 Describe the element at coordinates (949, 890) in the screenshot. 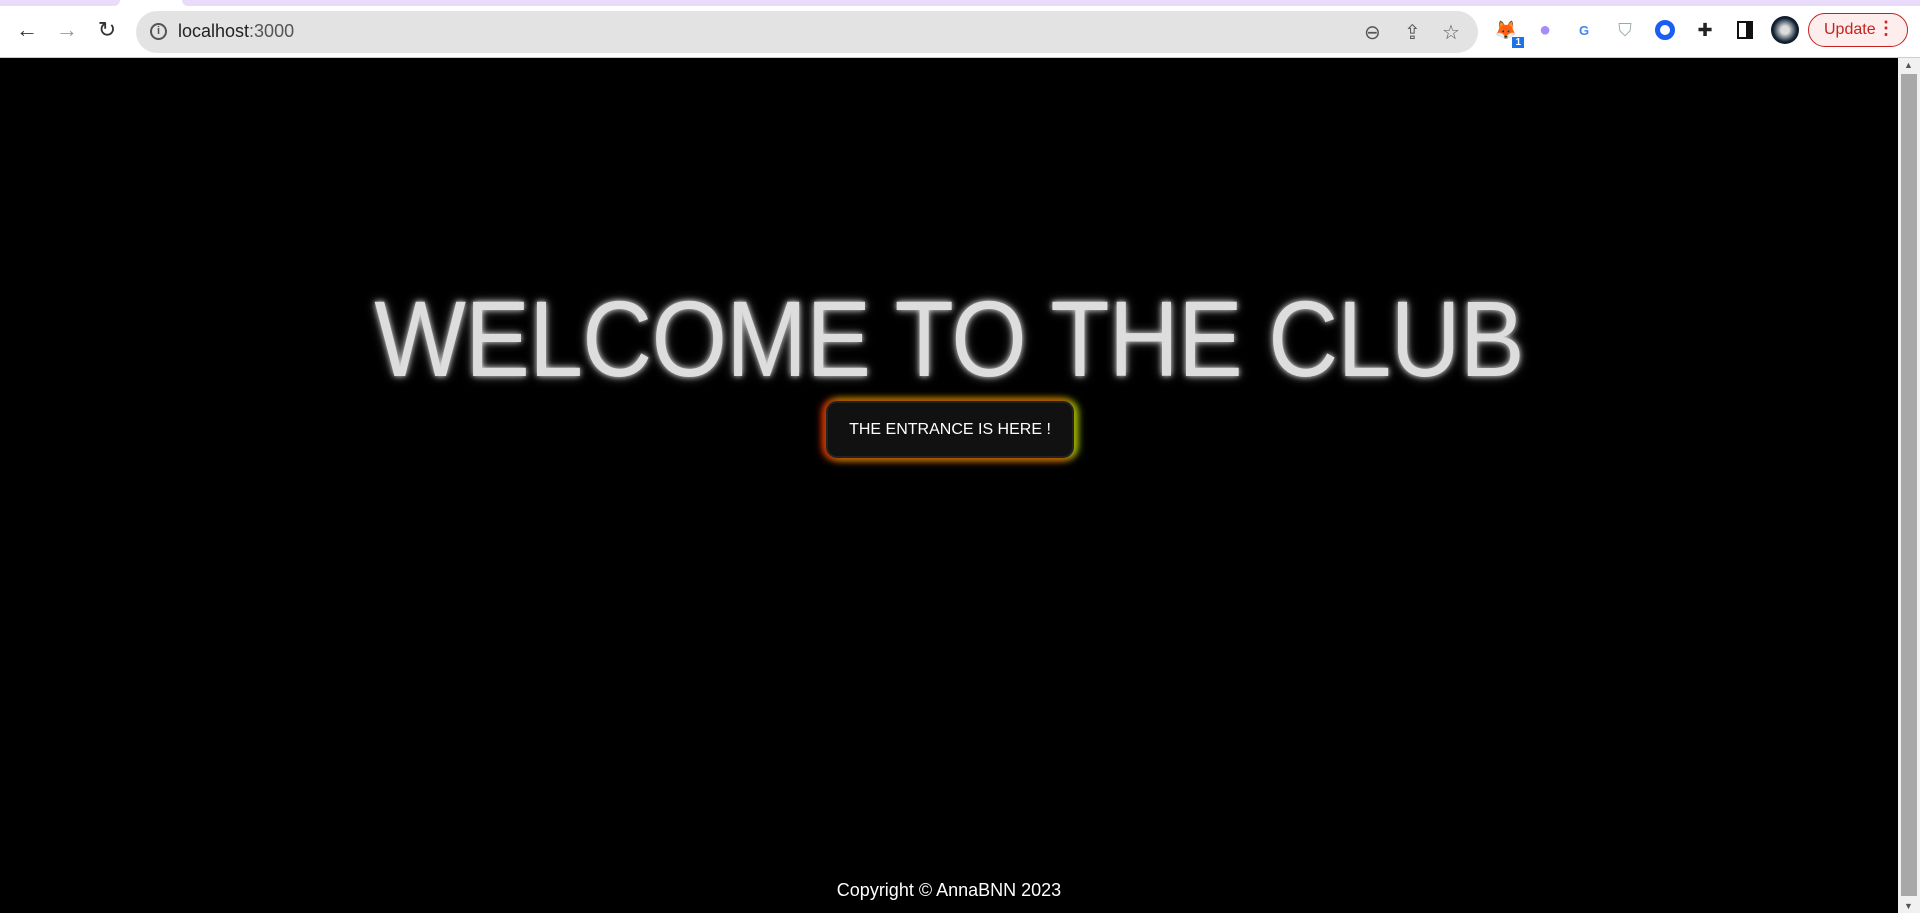

I see `footer-copyright: Copyright © AnnaBNN 2023` at that location.